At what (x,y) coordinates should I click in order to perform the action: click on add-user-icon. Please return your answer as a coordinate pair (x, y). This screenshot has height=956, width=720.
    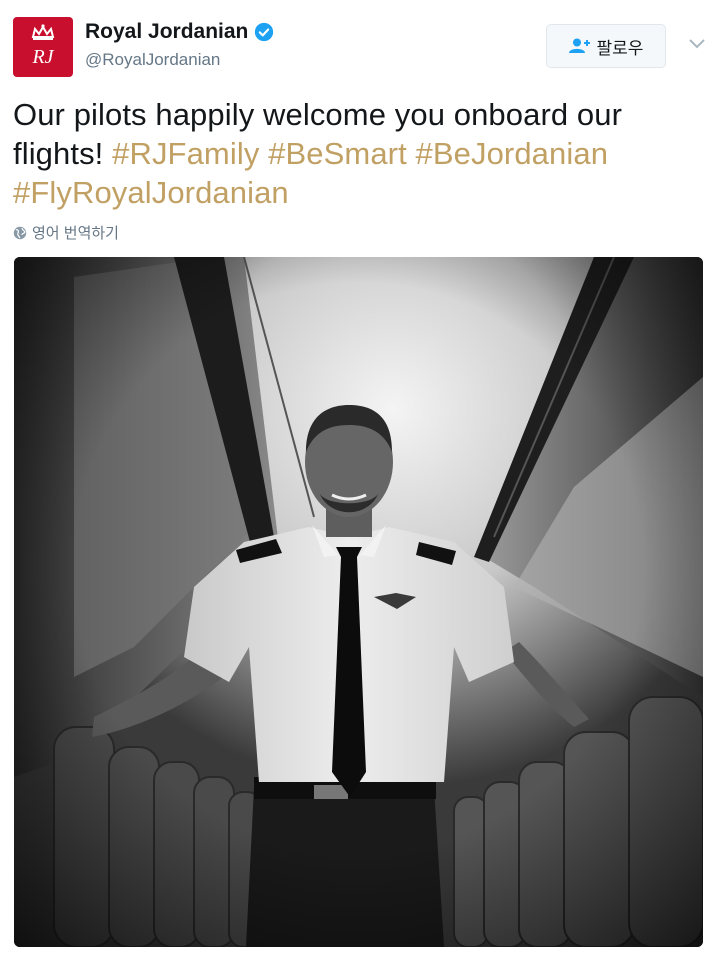
    Looking at the image, I should click on (579, 45).